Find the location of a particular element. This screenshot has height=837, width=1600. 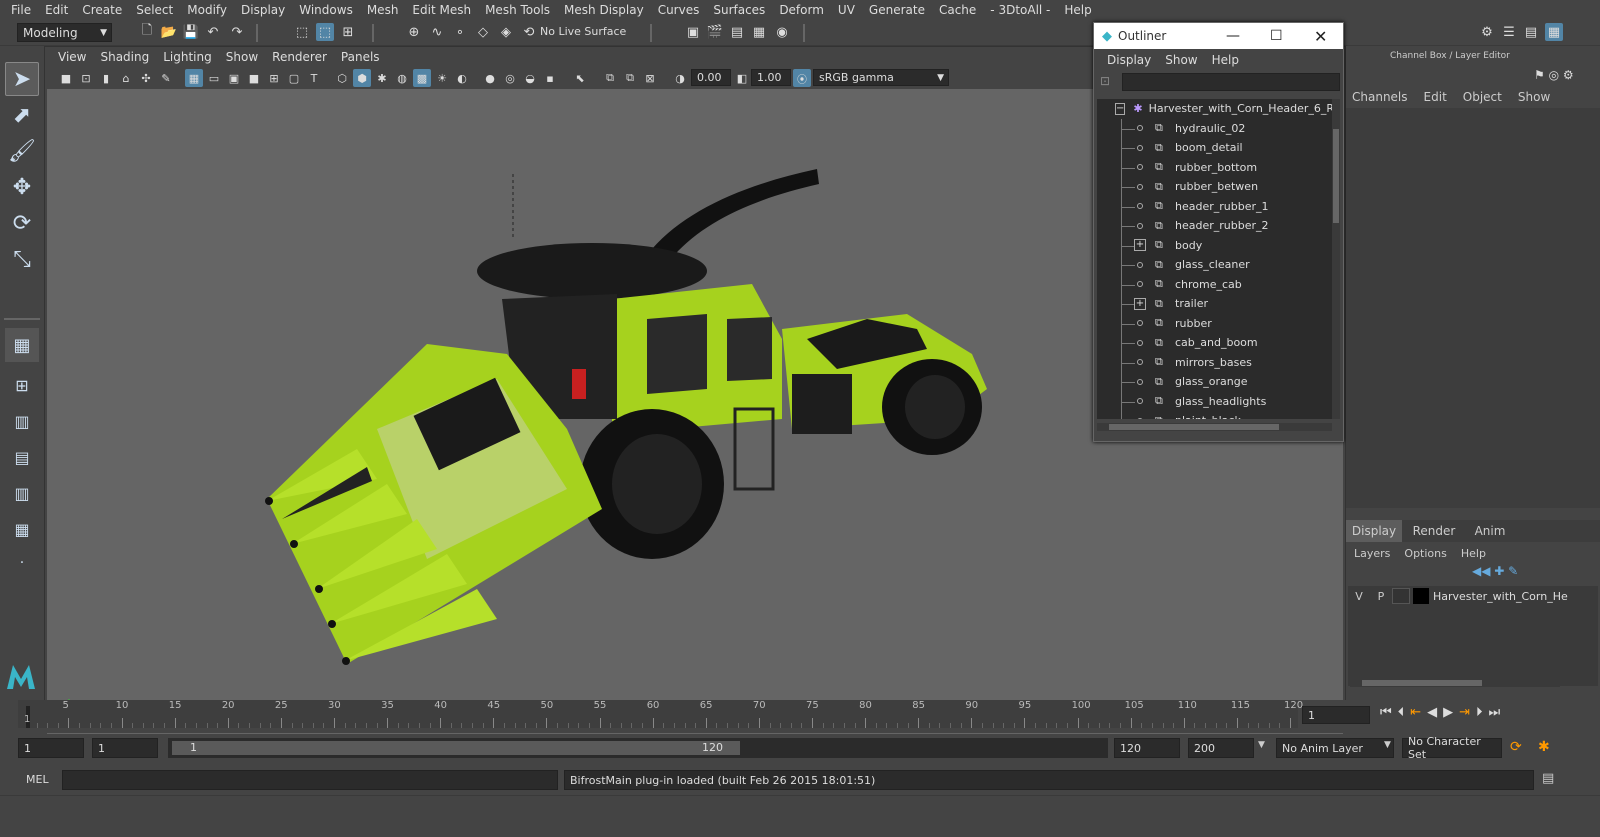

close-icon: ✕ is located at coordinates (1320, 36).